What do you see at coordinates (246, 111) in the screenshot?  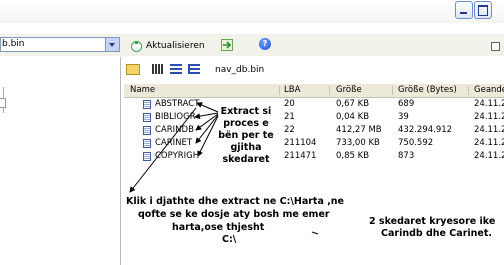 I see `annotation-line: Extract si` at bounding box center [246, 111].